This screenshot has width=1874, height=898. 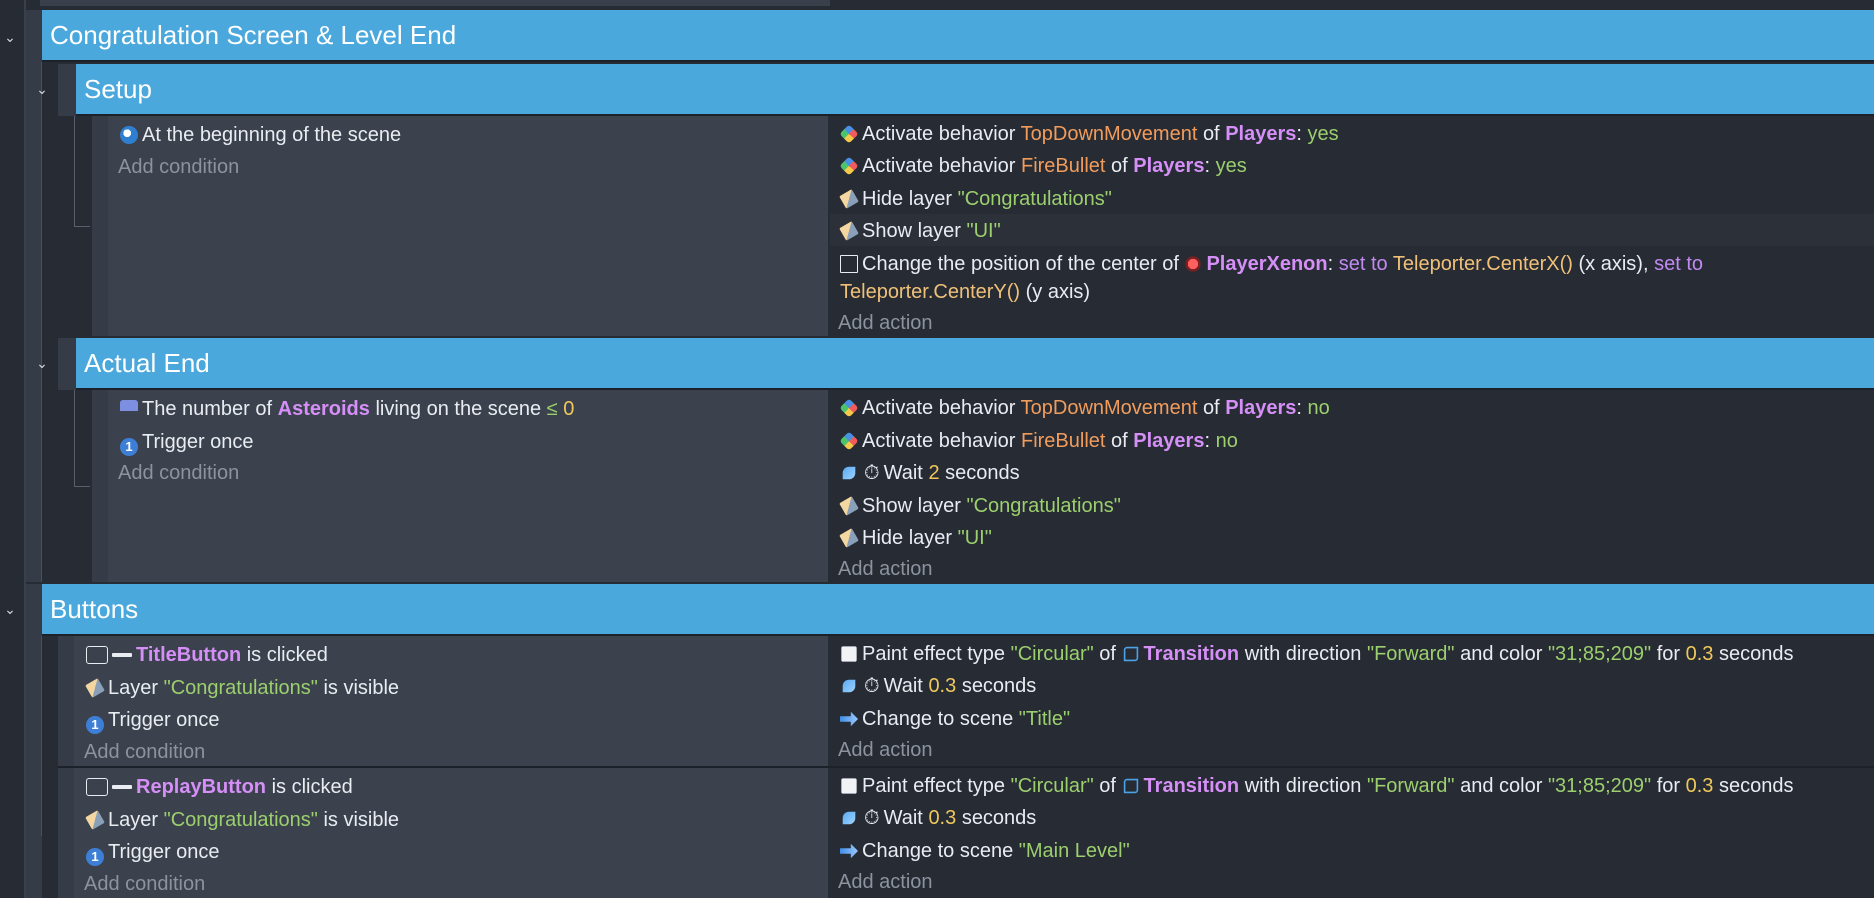 What do you see at coordinates (207, 655) in the screenshot?
I see `condition-button-clicked: TitleButton is clicked` at bounding box center [207, 655].